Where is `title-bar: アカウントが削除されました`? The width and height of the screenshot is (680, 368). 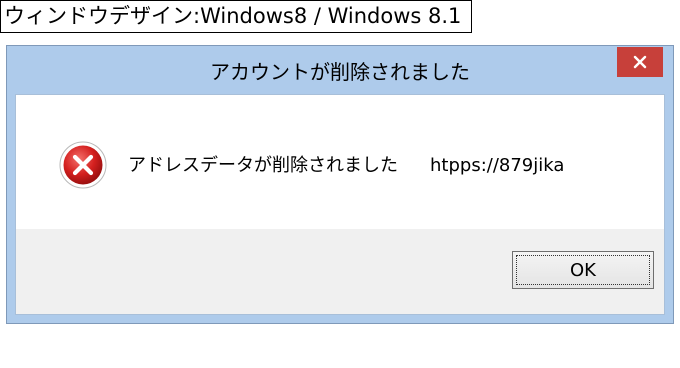 title-bar: アカウントが削除されました is located at coordinates (340, 70).